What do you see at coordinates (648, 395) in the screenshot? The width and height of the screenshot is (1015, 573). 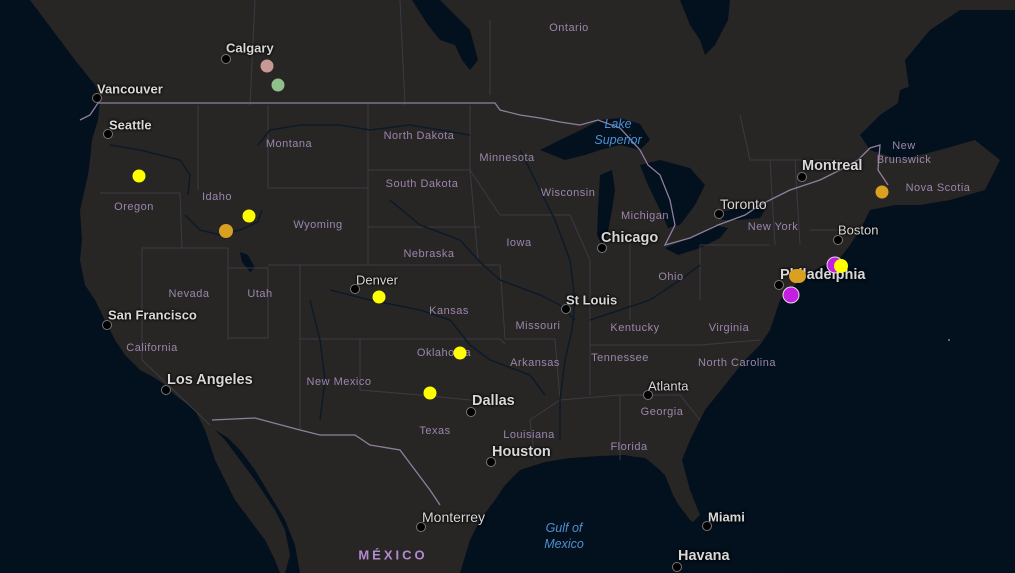 I see `city-dot-atlanta` at bounding box center [648, 395].